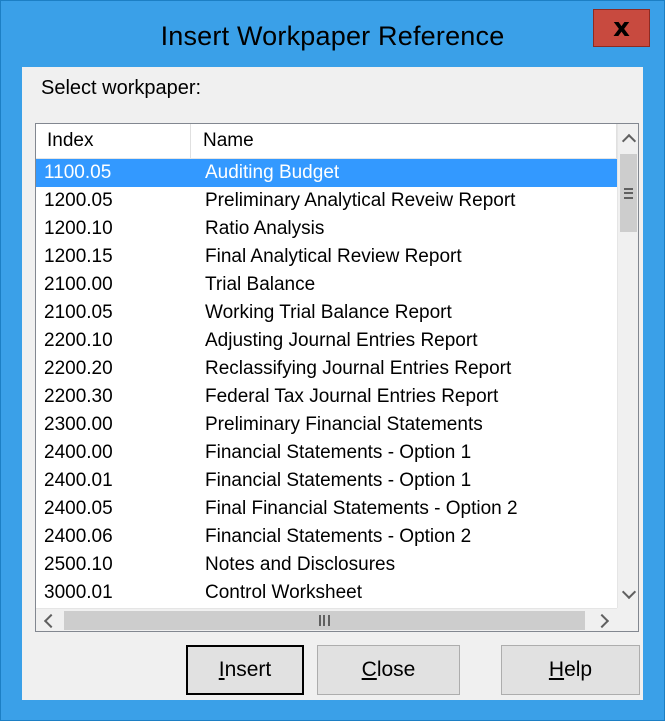 Image resolution: width=665 pixels, height=721 pixels. Describe the element at coordinates (78, 480) in the screenshot. I see `item-index: 2400.01` at that location.